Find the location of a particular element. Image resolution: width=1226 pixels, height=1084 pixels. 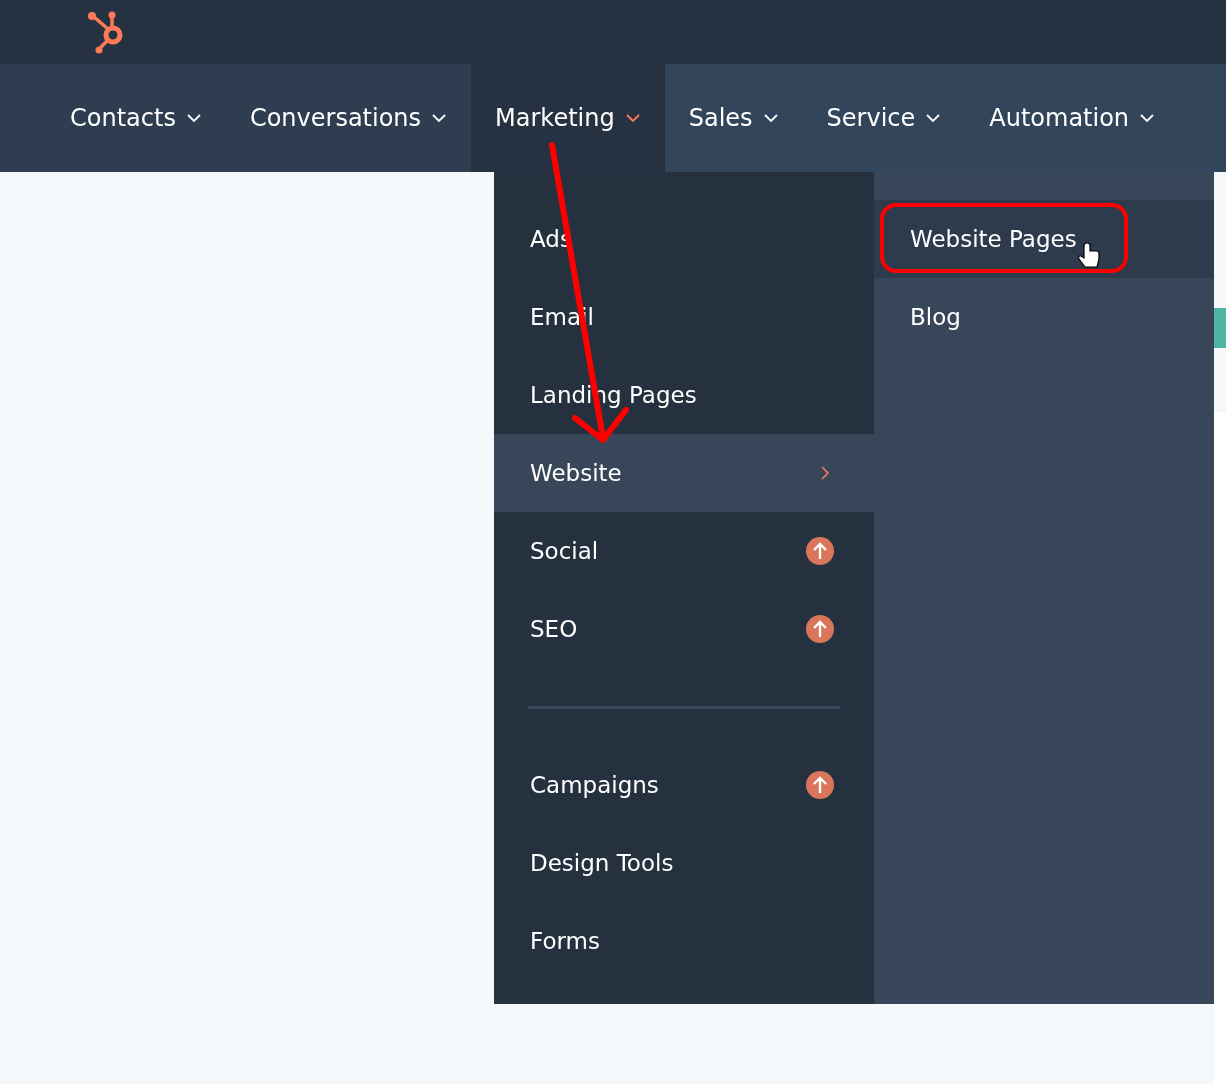

menu-item: Forms is located at coordinates (684, 941).